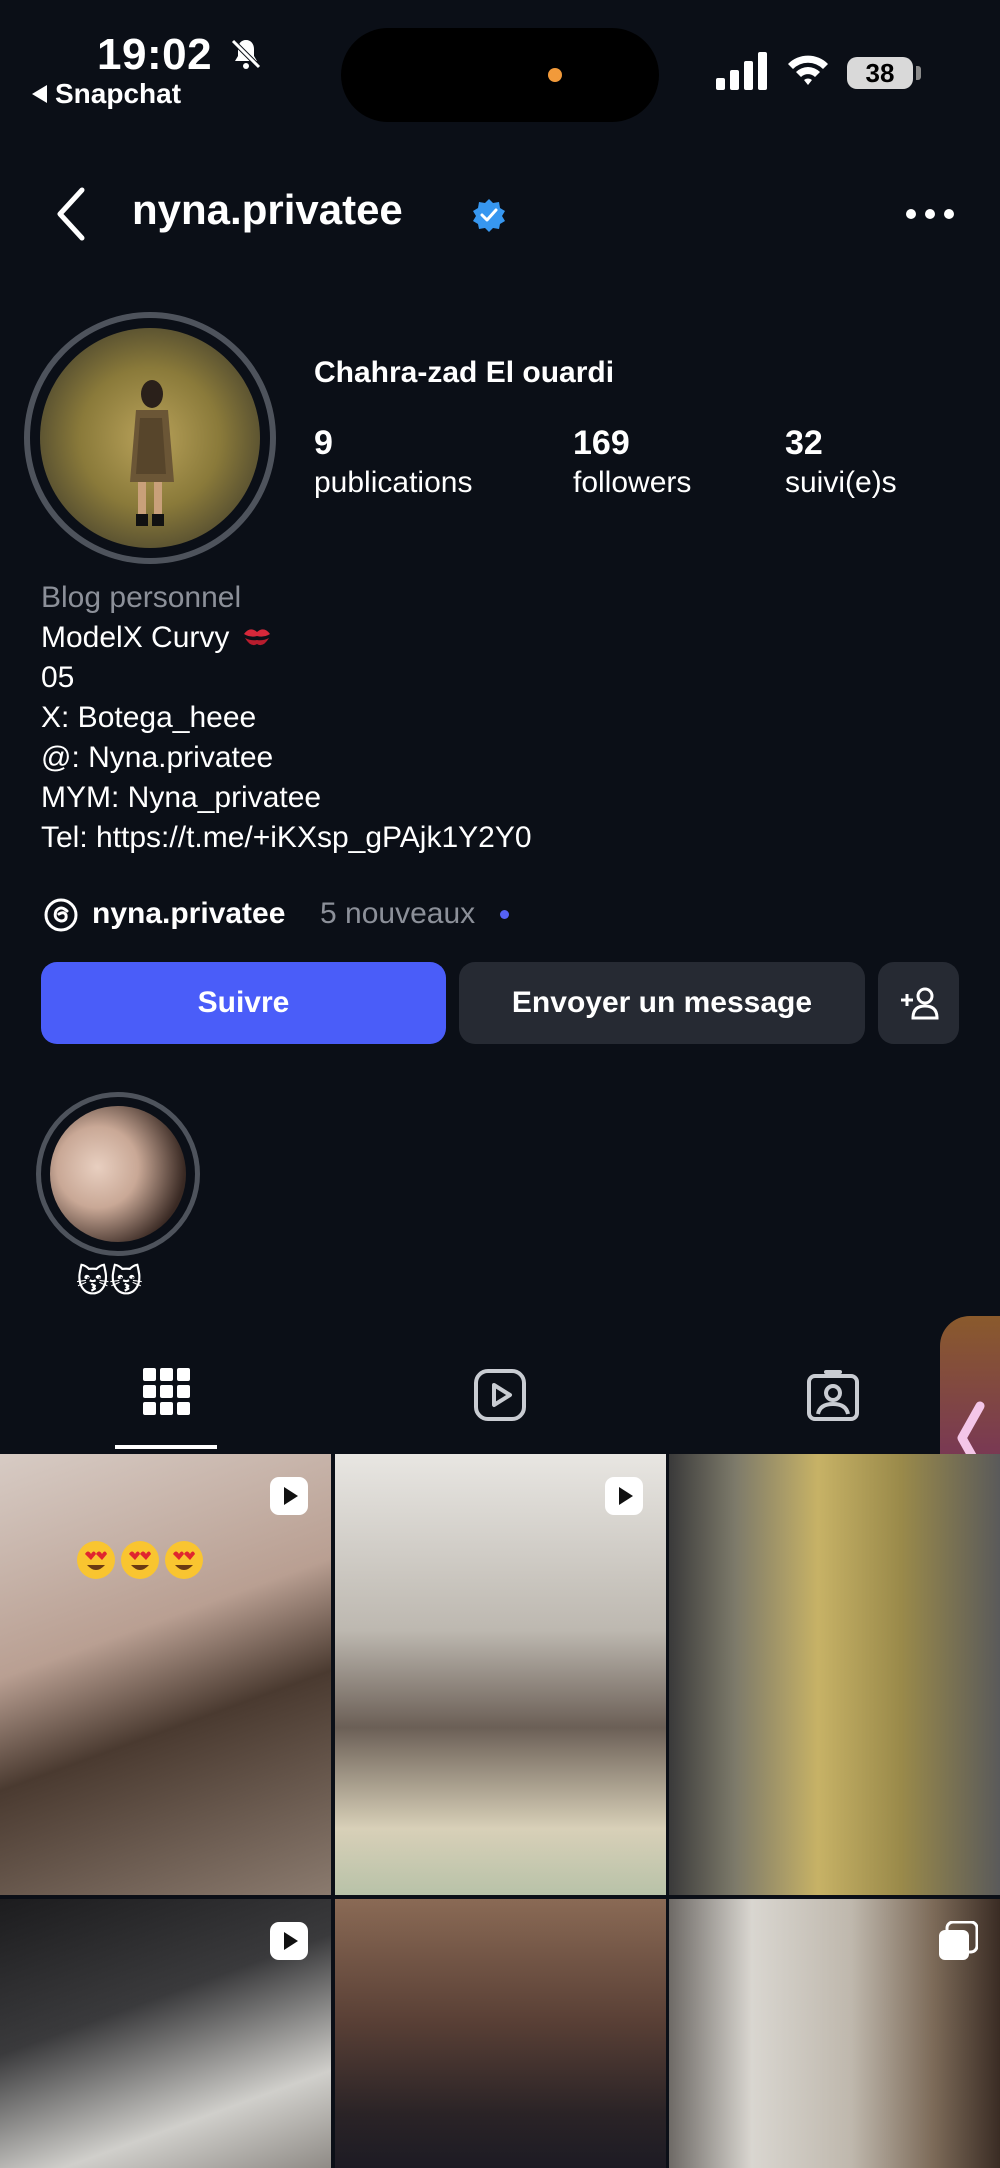  What do you see at coordinates (601, 443) in the screenshot?
I see `followers-count: 169` at bounding box center [601, 443].